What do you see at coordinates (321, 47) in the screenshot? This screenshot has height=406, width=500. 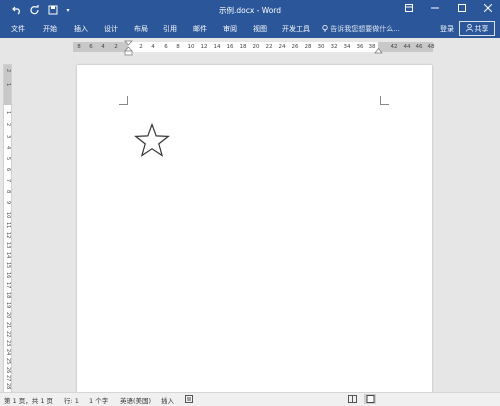 I see `ruler-tick: 30` at bounding box center [321, 47].